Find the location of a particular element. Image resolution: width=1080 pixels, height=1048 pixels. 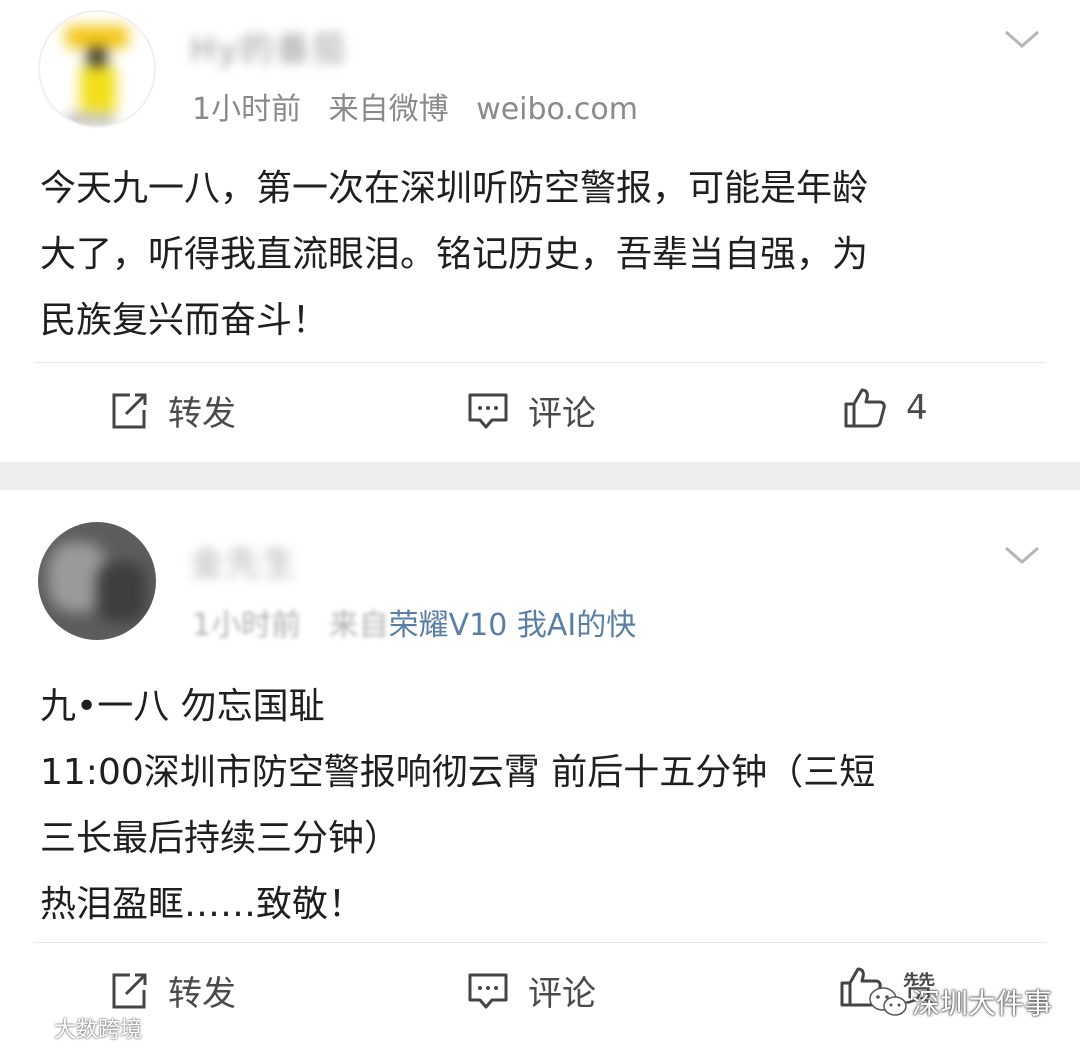

content-line: 大了，听得我直流眼泪。铭记历史，吾辈当自强，为 is located at coordinates (454, 254).